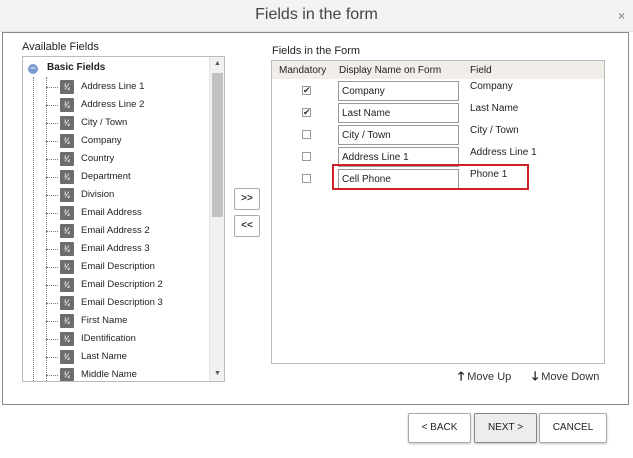  Describe the element at coordinates (489, 377) in the screenshot. I see `move-up-label: Move Up` at that location.